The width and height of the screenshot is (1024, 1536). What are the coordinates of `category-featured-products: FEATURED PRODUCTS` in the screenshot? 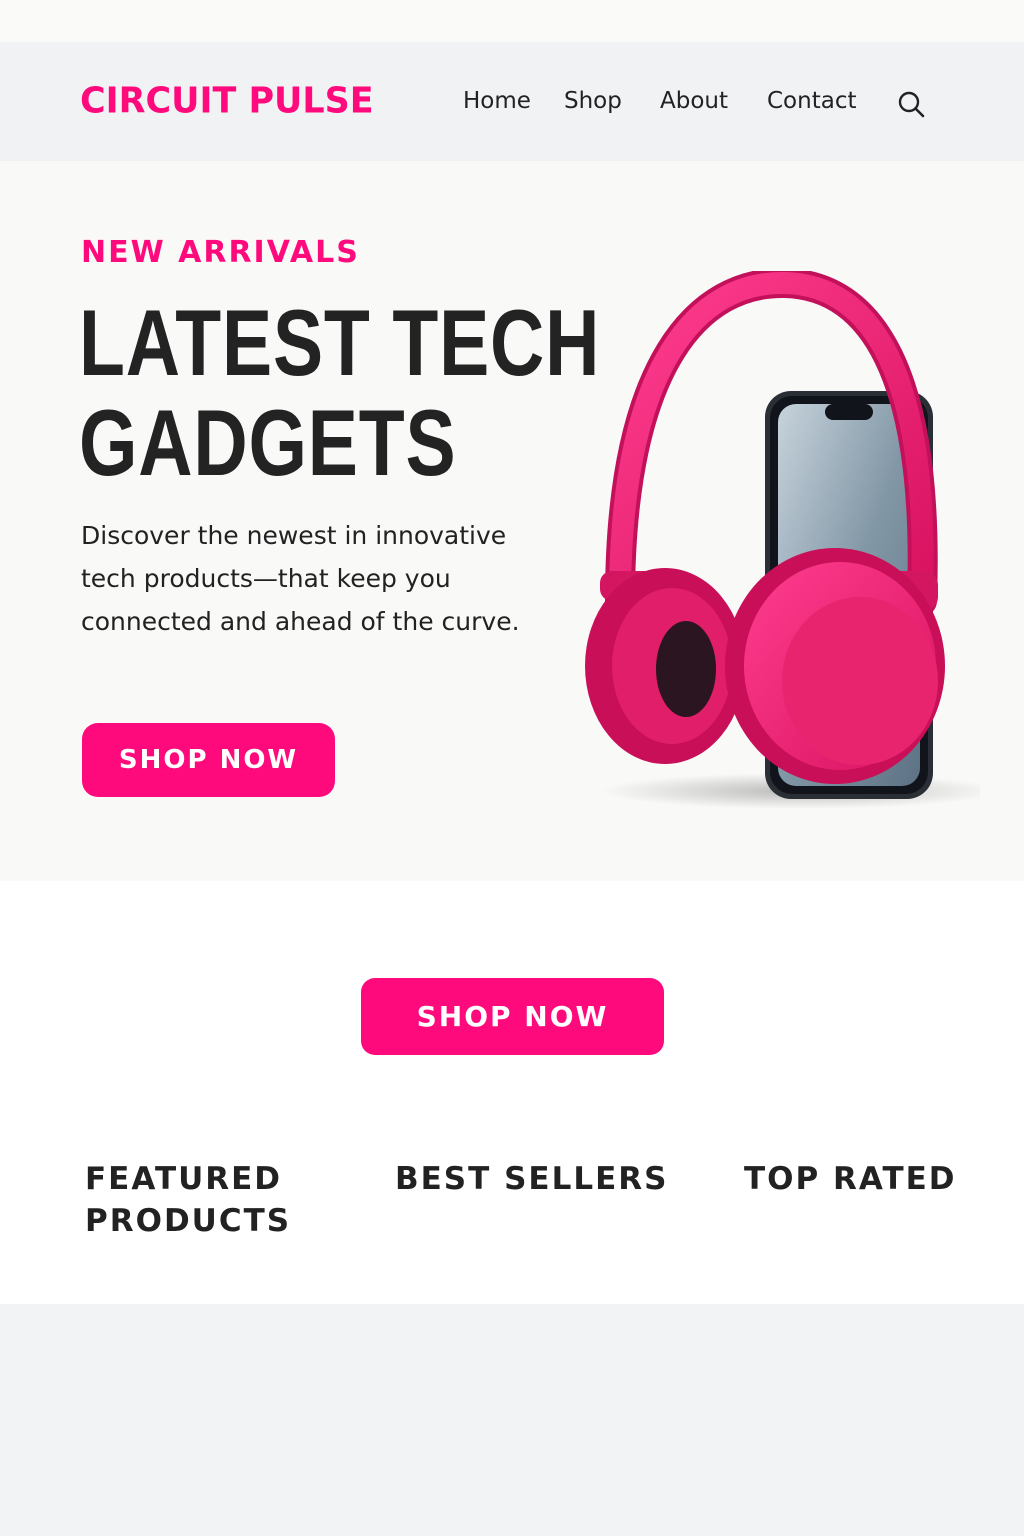 It's located at (215, 1200).